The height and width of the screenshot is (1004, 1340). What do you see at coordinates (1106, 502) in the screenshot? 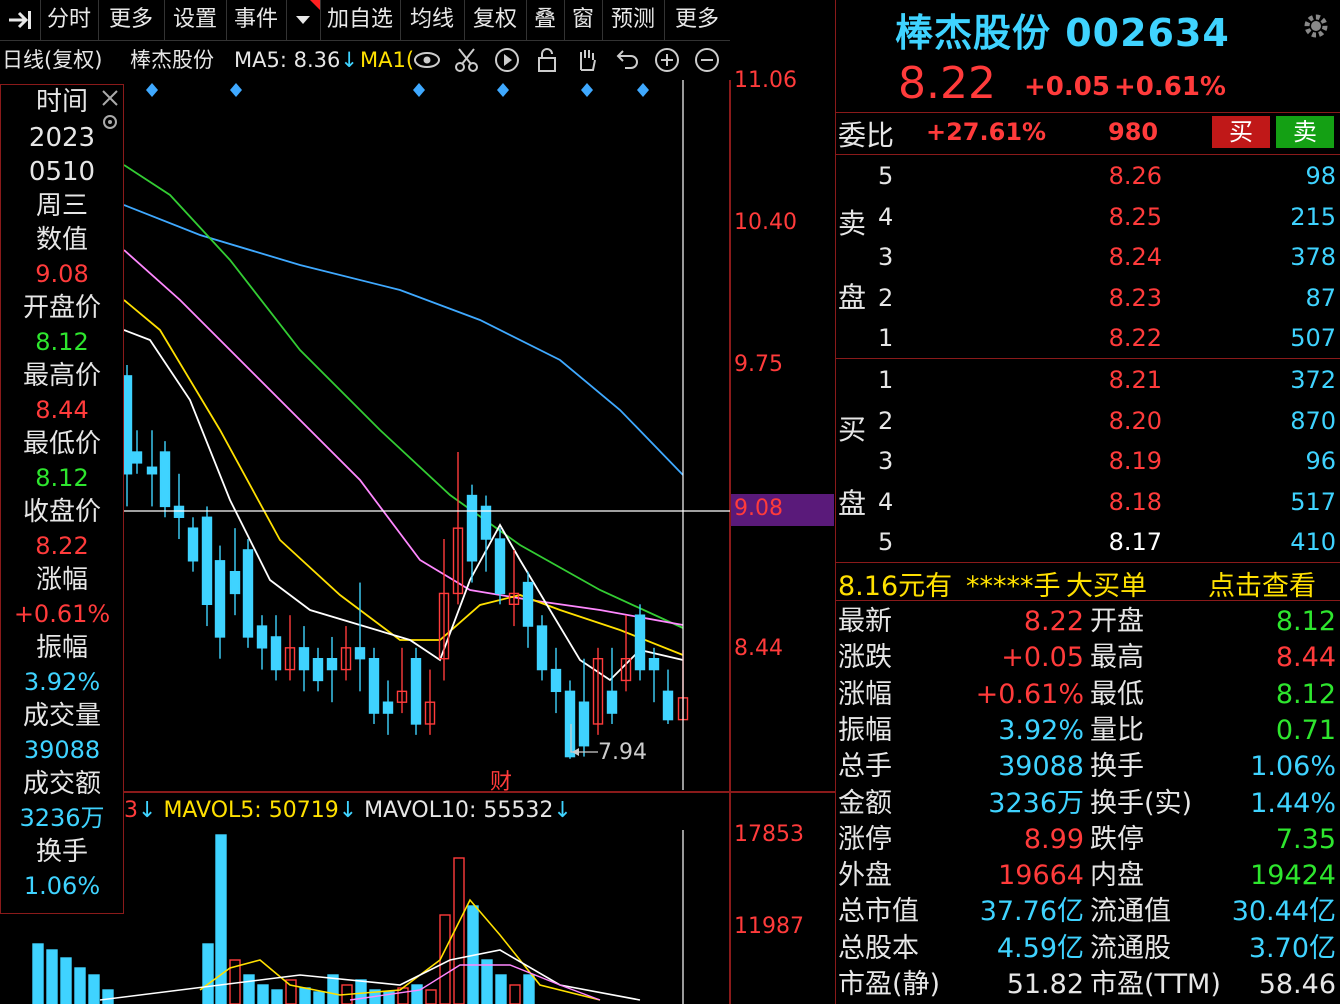
I see `bid-row: 4 8.18 517` at bounding box center [1106, 502].